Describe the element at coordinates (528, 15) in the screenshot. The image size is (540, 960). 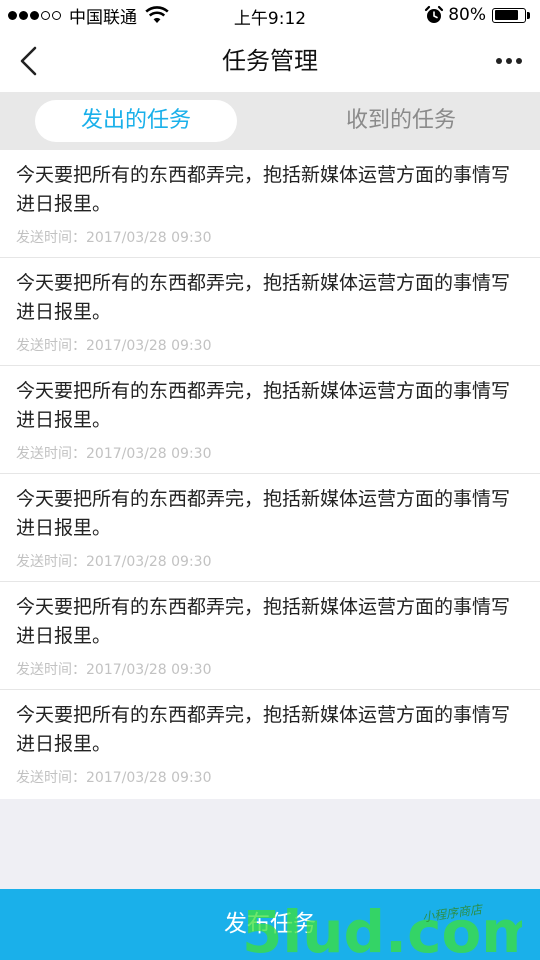
I see `battery-tip` at that location.